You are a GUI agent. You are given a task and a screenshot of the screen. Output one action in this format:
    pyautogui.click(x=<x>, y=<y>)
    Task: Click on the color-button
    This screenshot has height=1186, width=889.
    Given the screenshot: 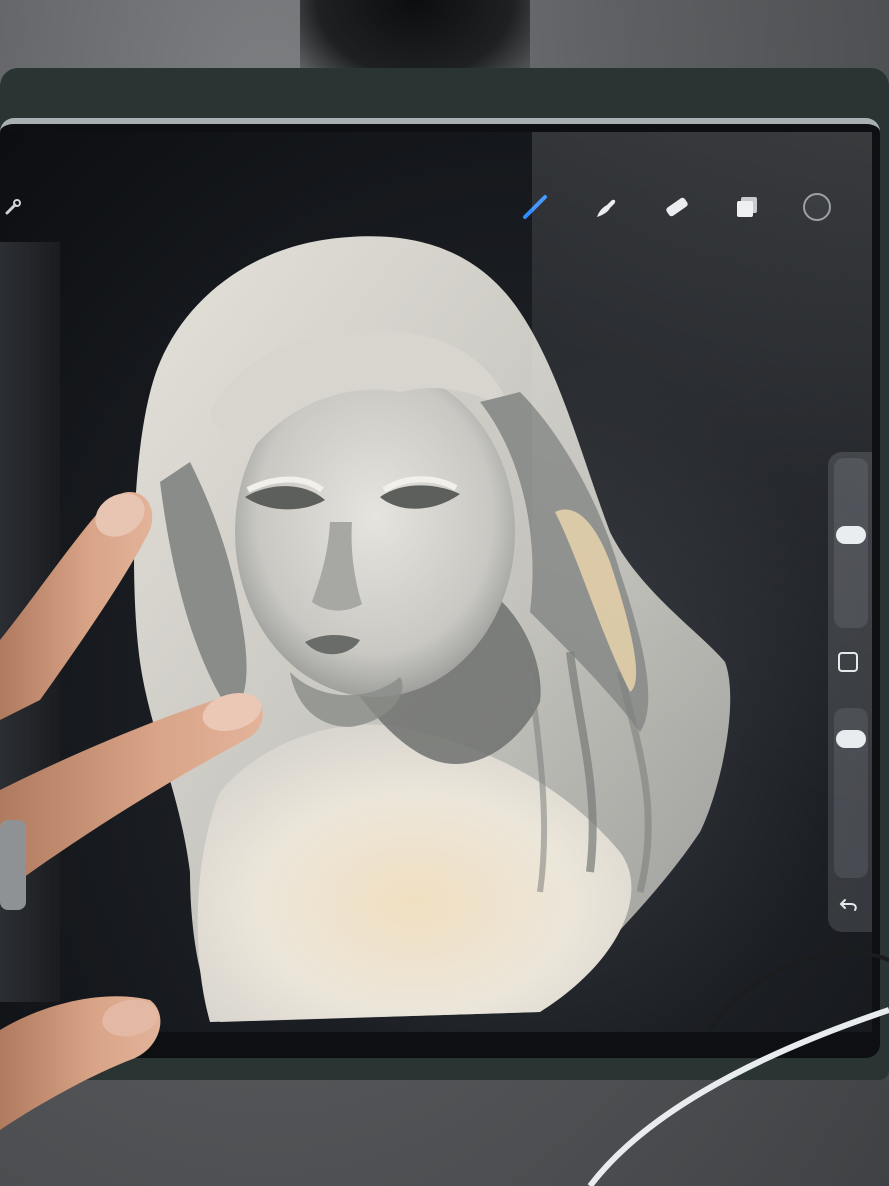 What is the action you would take?
    pyautogui.click(x=817, y=207)
    